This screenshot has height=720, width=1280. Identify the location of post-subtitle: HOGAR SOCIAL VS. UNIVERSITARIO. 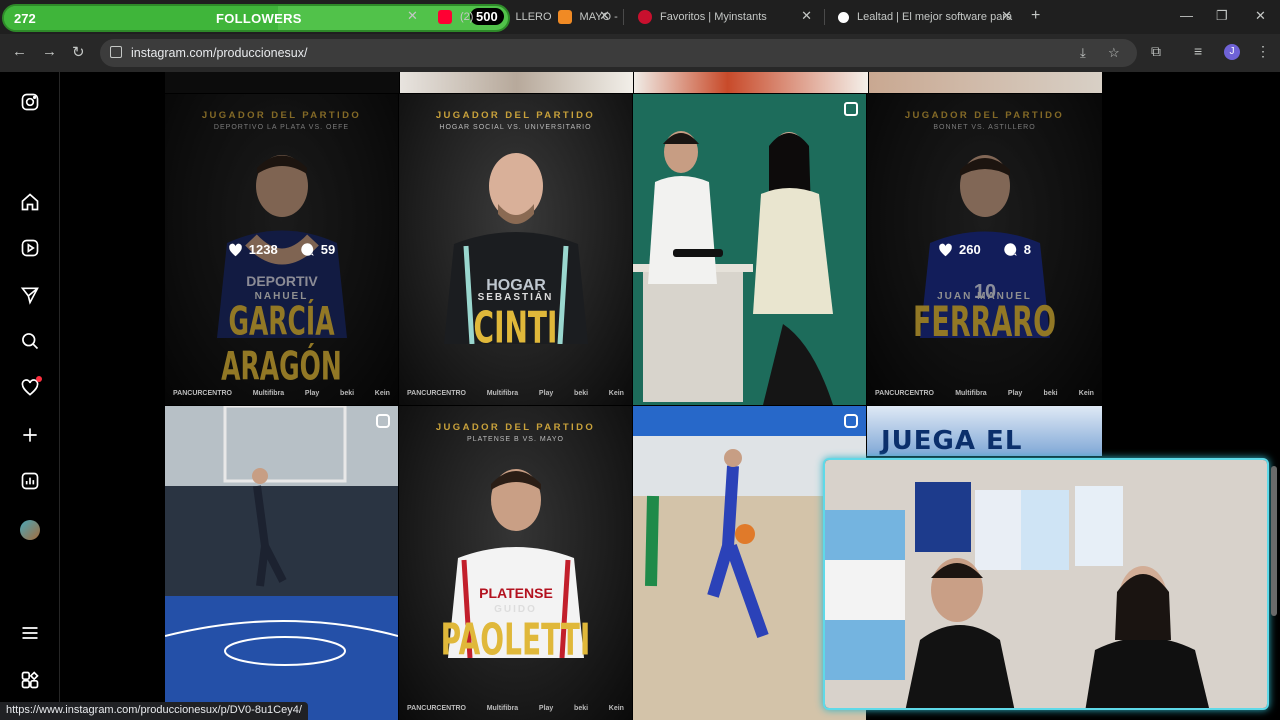
(515, 127).